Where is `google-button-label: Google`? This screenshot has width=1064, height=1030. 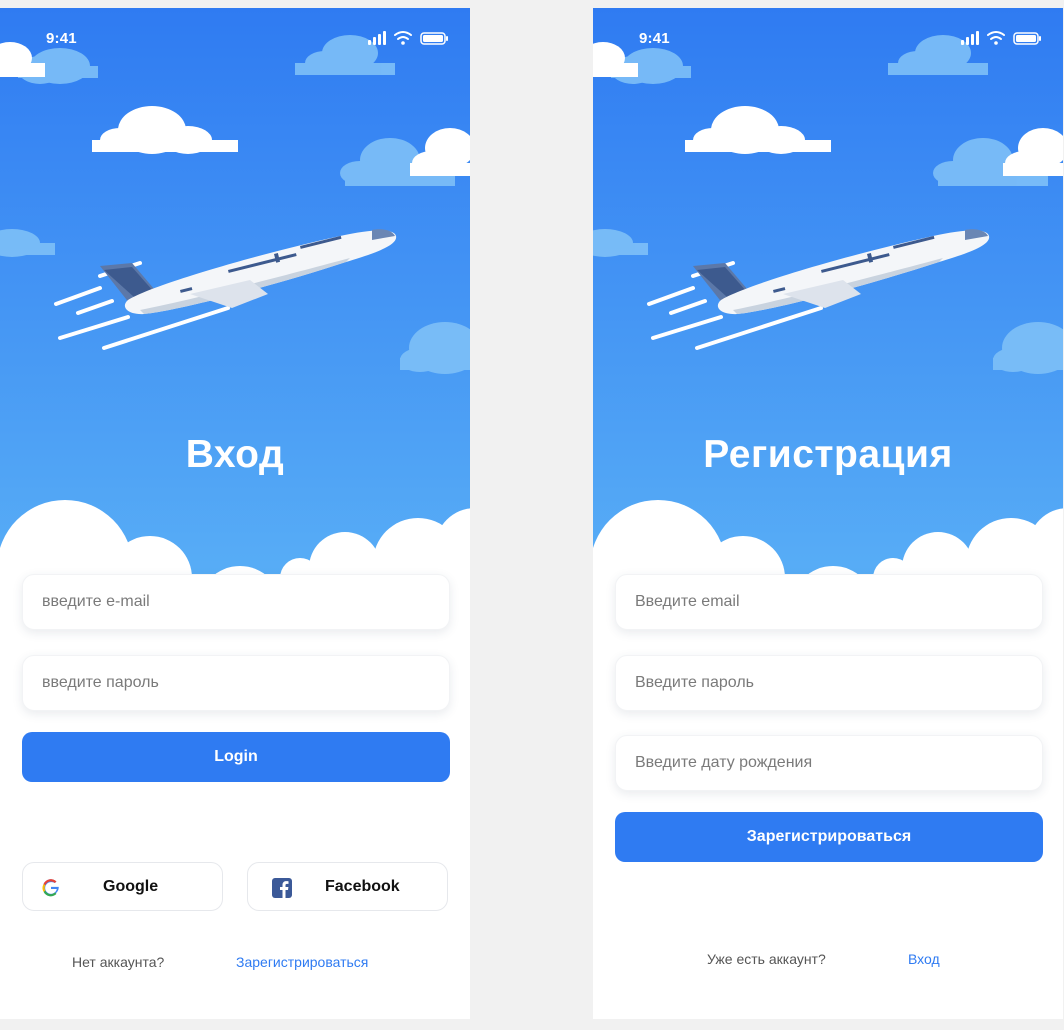 google-button-label: Google is located at coordinates (131, 886).